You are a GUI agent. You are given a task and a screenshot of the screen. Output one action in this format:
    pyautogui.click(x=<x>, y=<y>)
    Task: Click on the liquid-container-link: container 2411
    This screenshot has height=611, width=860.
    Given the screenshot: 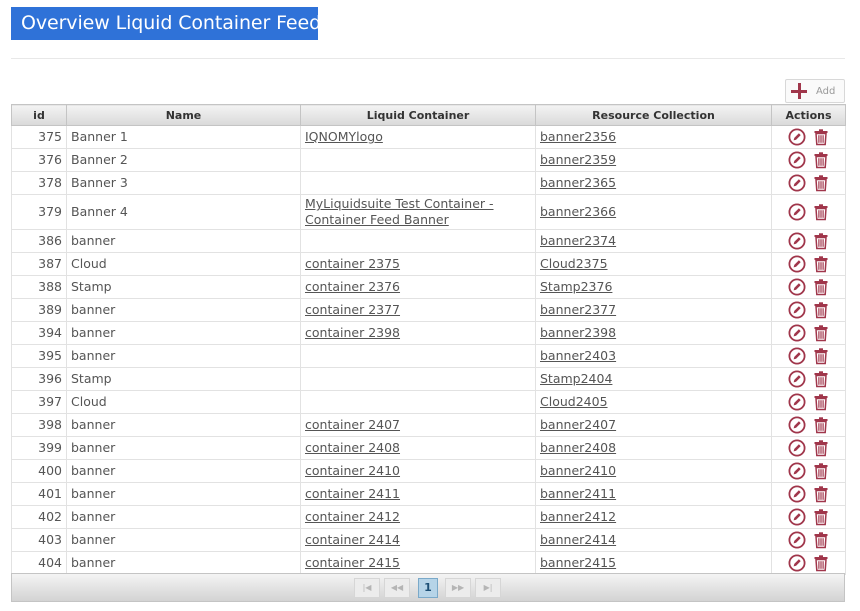 What is the action you would take?
    pyautogui.click(x=352, y=493)
    